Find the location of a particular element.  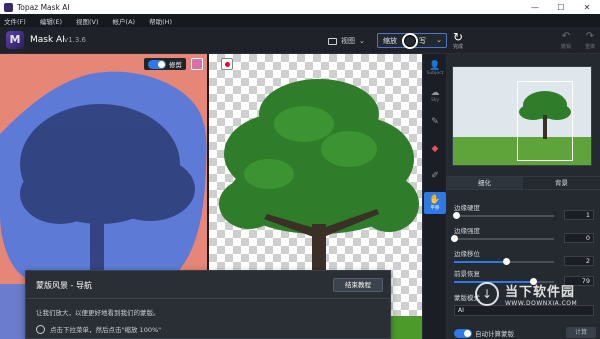

tutorial-description: 让我们放大，以便更好地看到我们的蒙版。 is located at coordinates (98, 313).